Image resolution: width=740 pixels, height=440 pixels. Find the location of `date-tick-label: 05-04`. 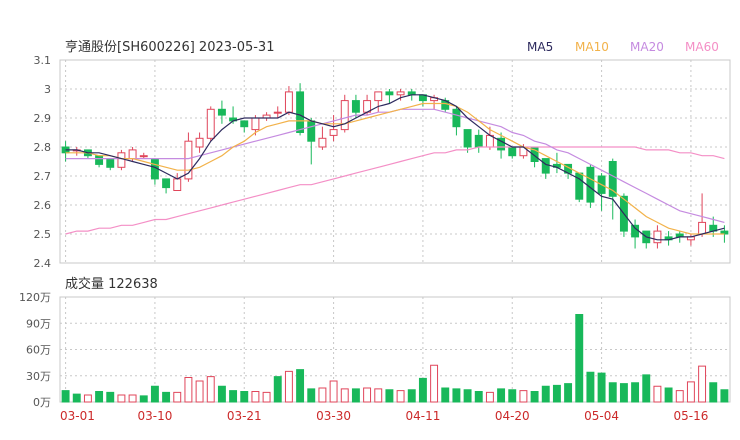

date-tick-label: 05-04 is located at coordinates (601, 416).